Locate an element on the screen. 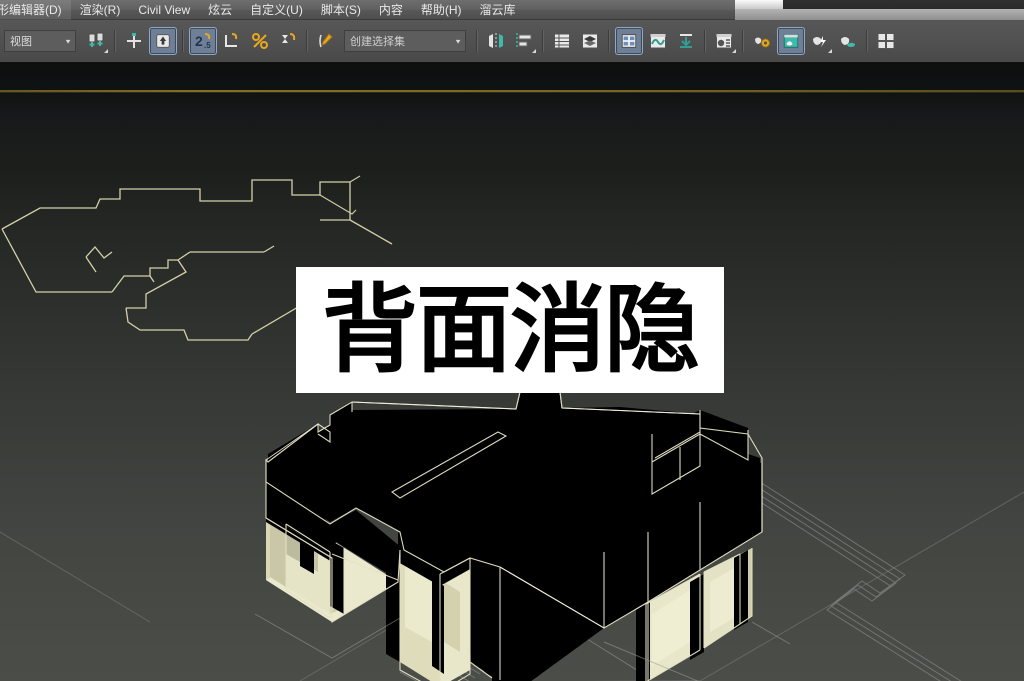  mirror-button is located at coordinates (496, 41).